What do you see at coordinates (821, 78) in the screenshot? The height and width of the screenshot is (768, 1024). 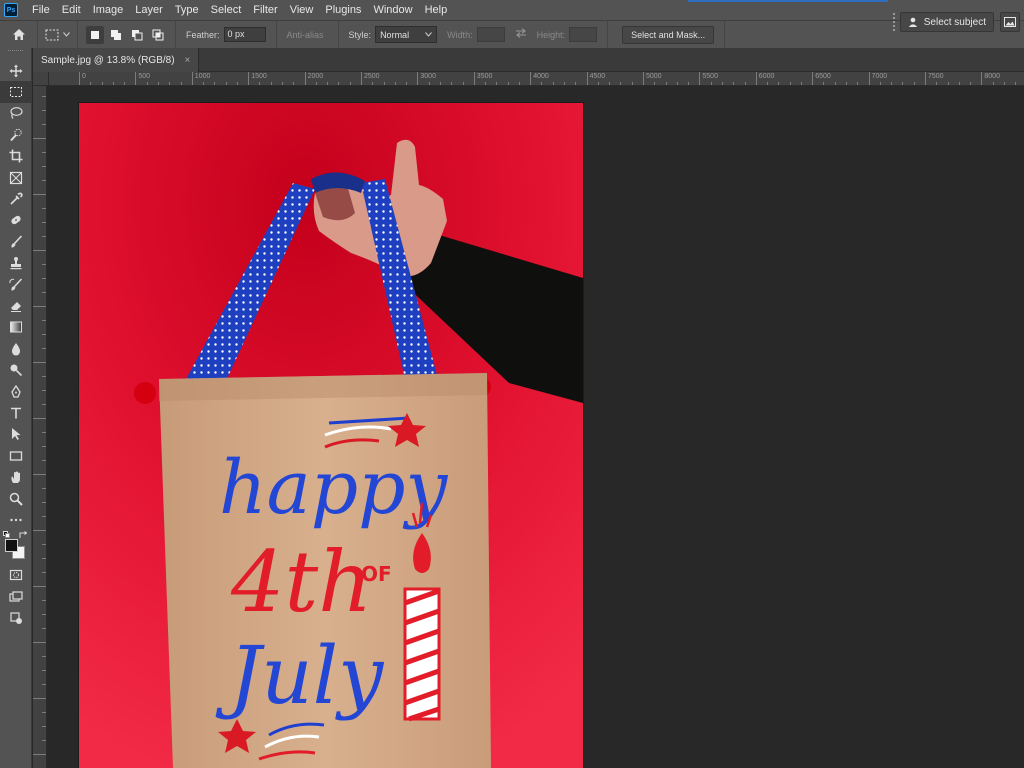 I see `ruler-tick-label: 6500` at bounding box center [821, 78].